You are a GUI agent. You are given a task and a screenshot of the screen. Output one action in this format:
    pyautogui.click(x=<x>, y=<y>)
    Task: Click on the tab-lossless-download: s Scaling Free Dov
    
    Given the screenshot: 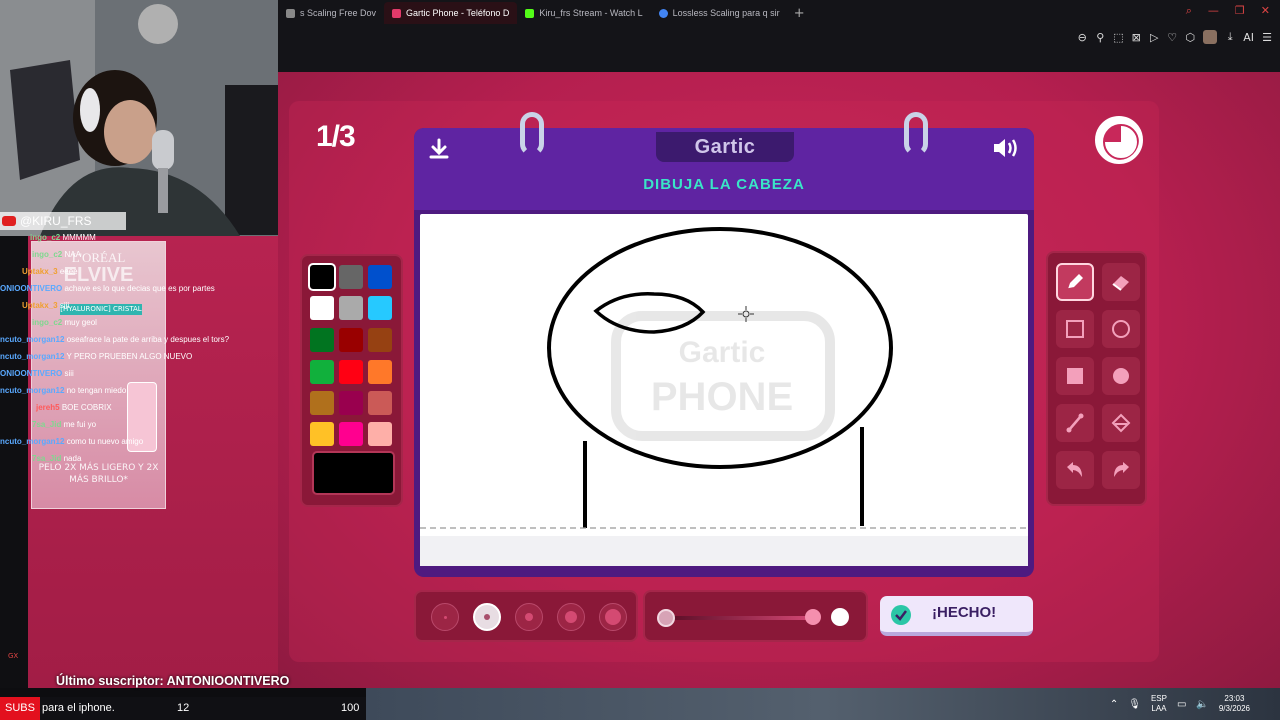 What is the action you would take?
    pyautogui.click(x=331, y=13)
    